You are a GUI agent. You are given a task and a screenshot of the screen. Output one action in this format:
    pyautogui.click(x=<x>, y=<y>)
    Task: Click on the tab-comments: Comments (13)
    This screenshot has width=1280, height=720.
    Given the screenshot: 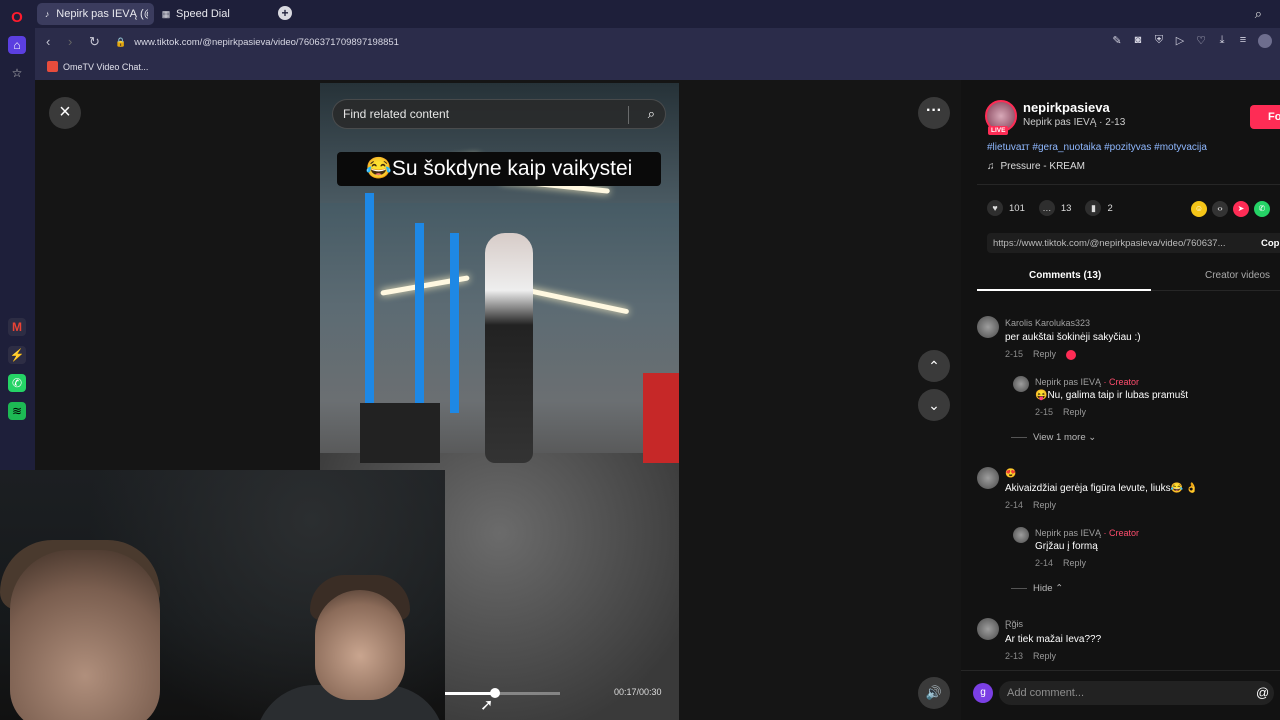 What is the action you would take?
    pyautogui.click(x=1065, y=275)
    